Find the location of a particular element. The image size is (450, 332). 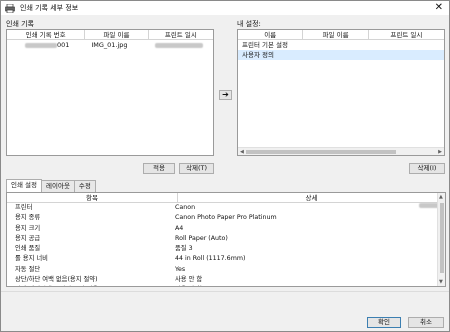

ok-button: 확인 is located at coordinates (384, 322).